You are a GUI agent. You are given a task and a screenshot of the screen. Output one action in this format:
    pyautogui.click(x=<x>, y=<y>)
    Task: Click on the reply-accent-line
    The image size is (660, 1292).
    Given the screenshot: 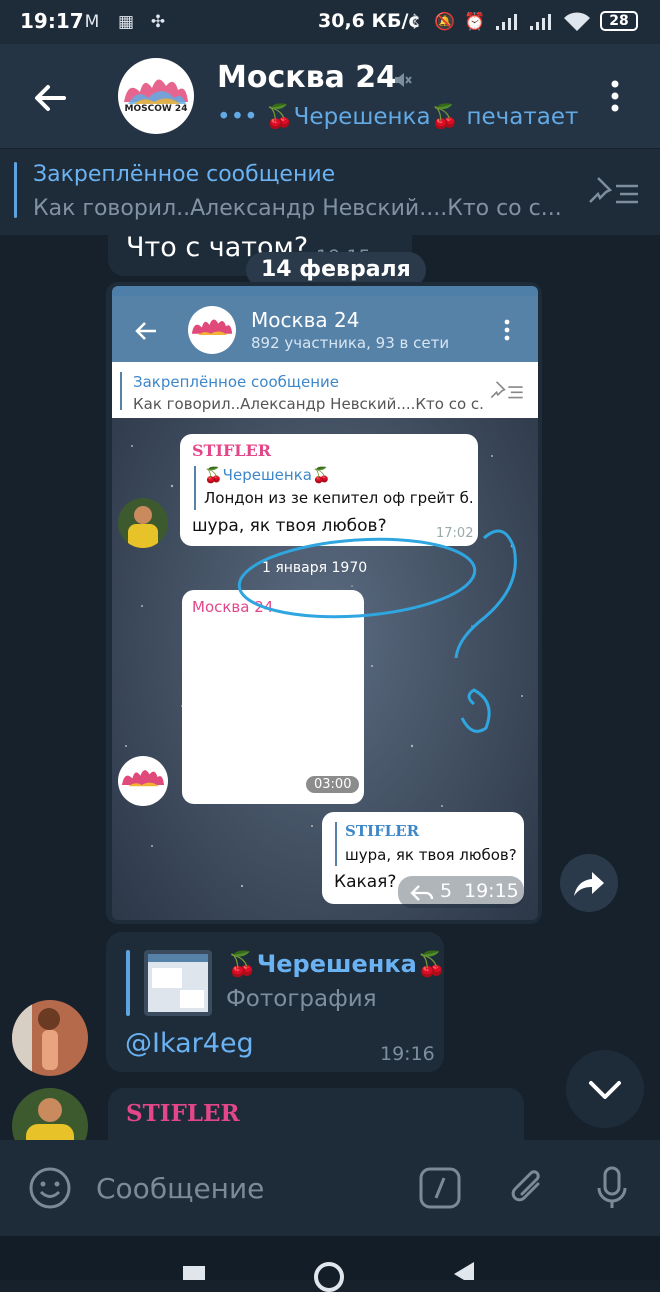 What is the action you would take?
    pyautogui.click(x=128, y=983)
    